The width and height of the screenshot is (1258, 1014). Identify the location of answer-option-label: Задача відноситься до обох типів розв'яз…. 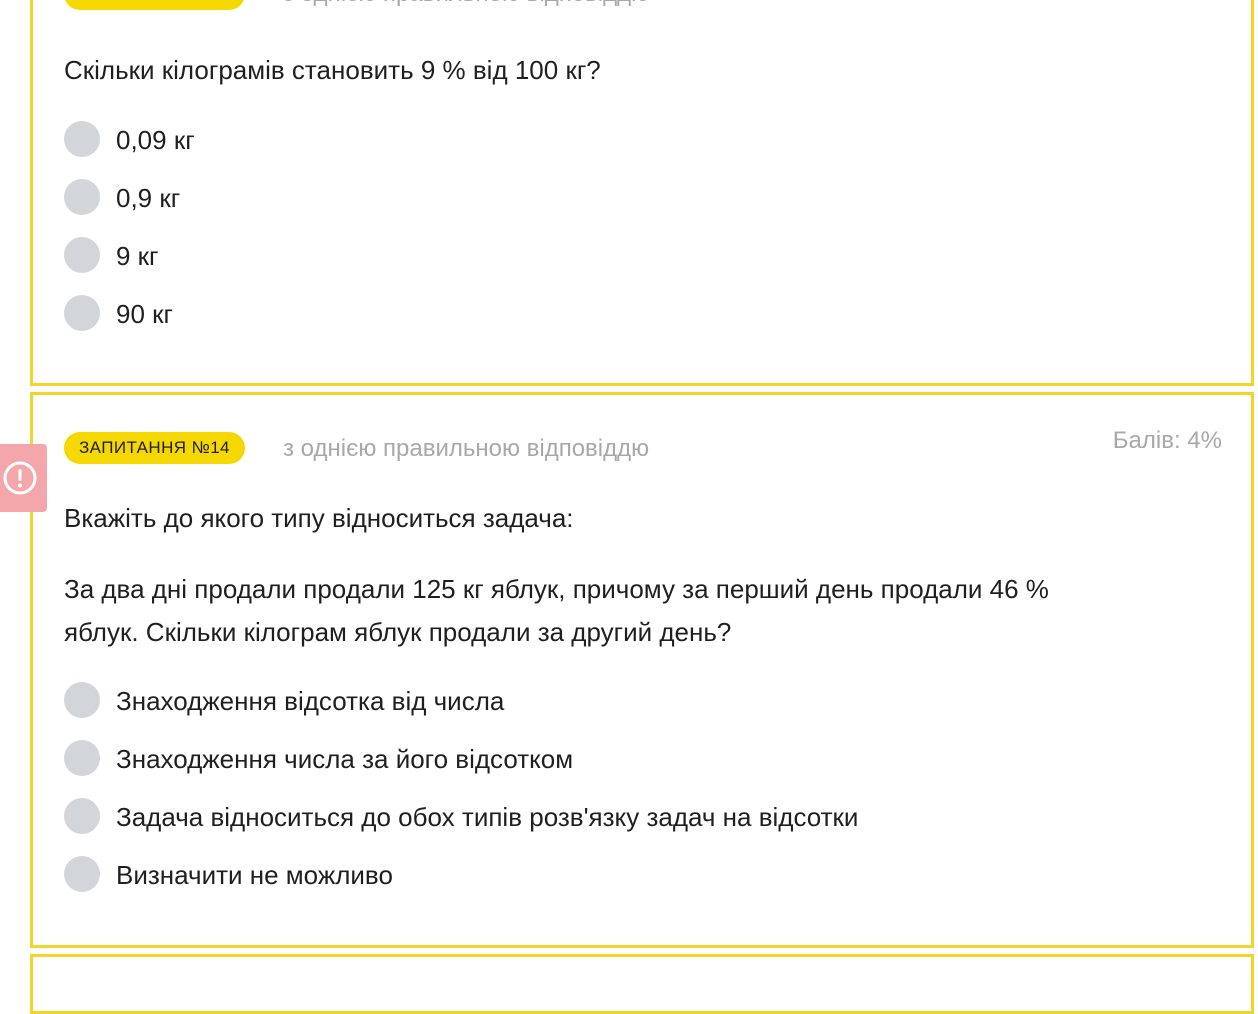
(487, 817).